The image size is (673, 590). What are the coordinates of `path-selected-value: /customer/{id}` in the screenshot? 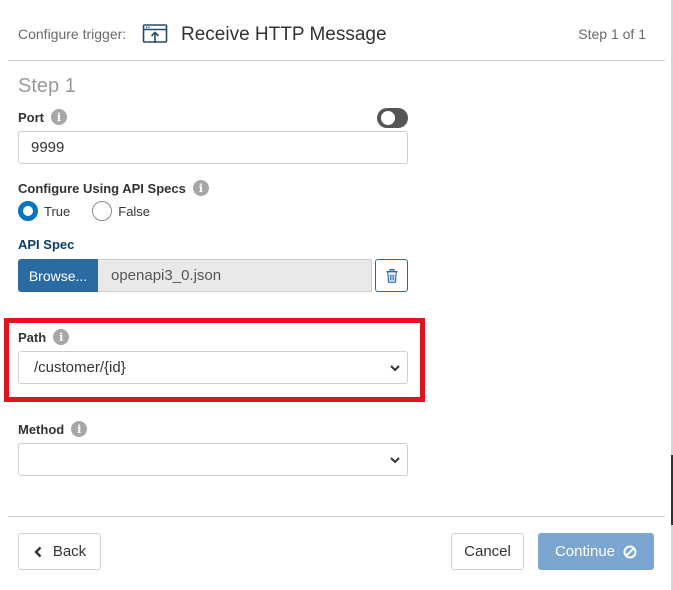 It's located at (80, 367).